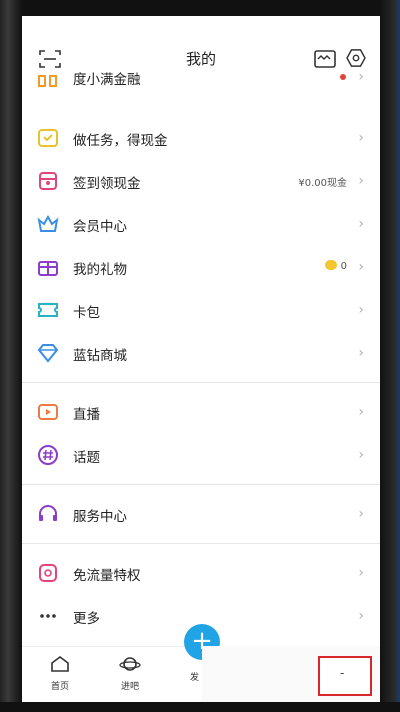 The width and height of the screenshot is (400, 712). Describe the element at coordinates (48, 412) in the screenshot. I see `live-icon` at that location.